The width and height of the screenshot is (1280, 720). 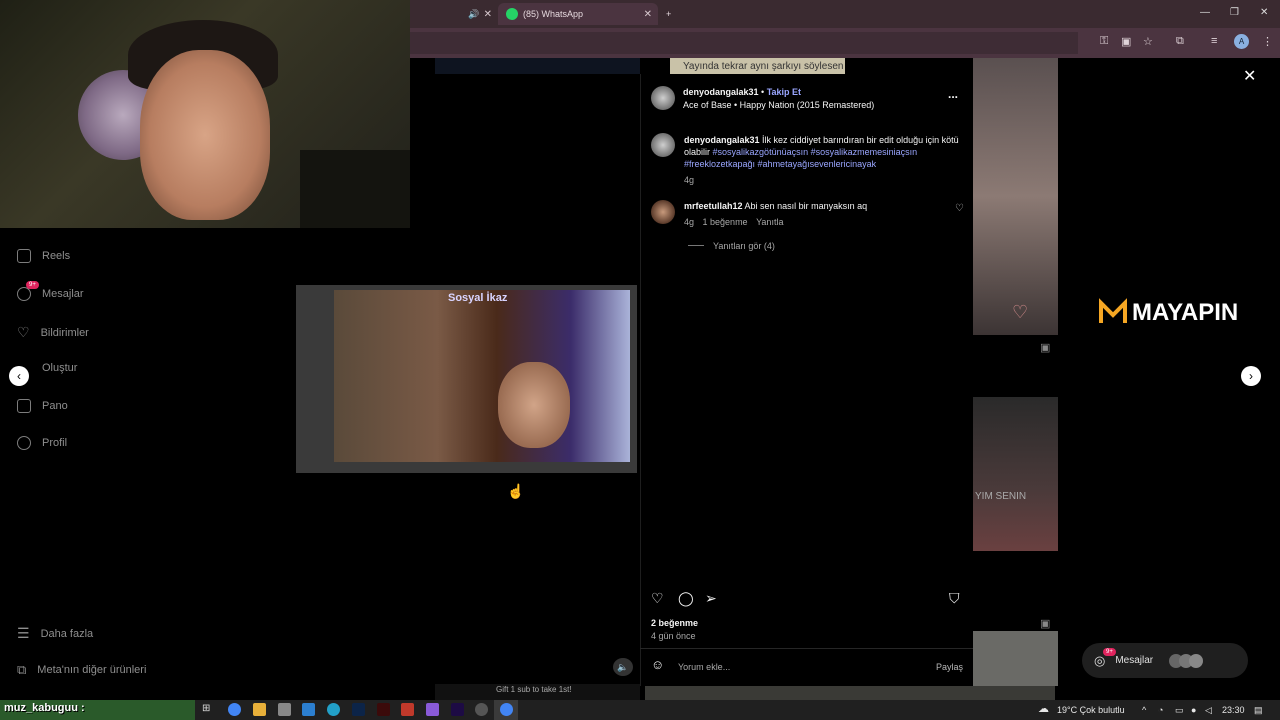 I want to click on restore-icon: ❐, so click(x=1234, y=12).